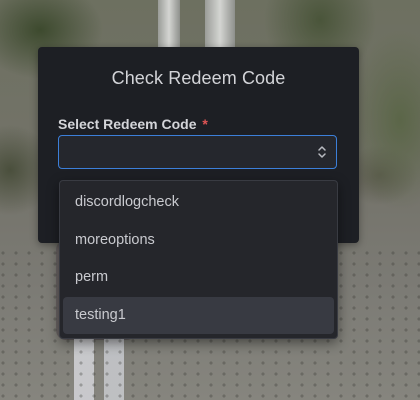 This screenshot has height=400, width=420. I want to click on dropdown-option-discordlogcheck: discordlogcheck, so click(198, 203).